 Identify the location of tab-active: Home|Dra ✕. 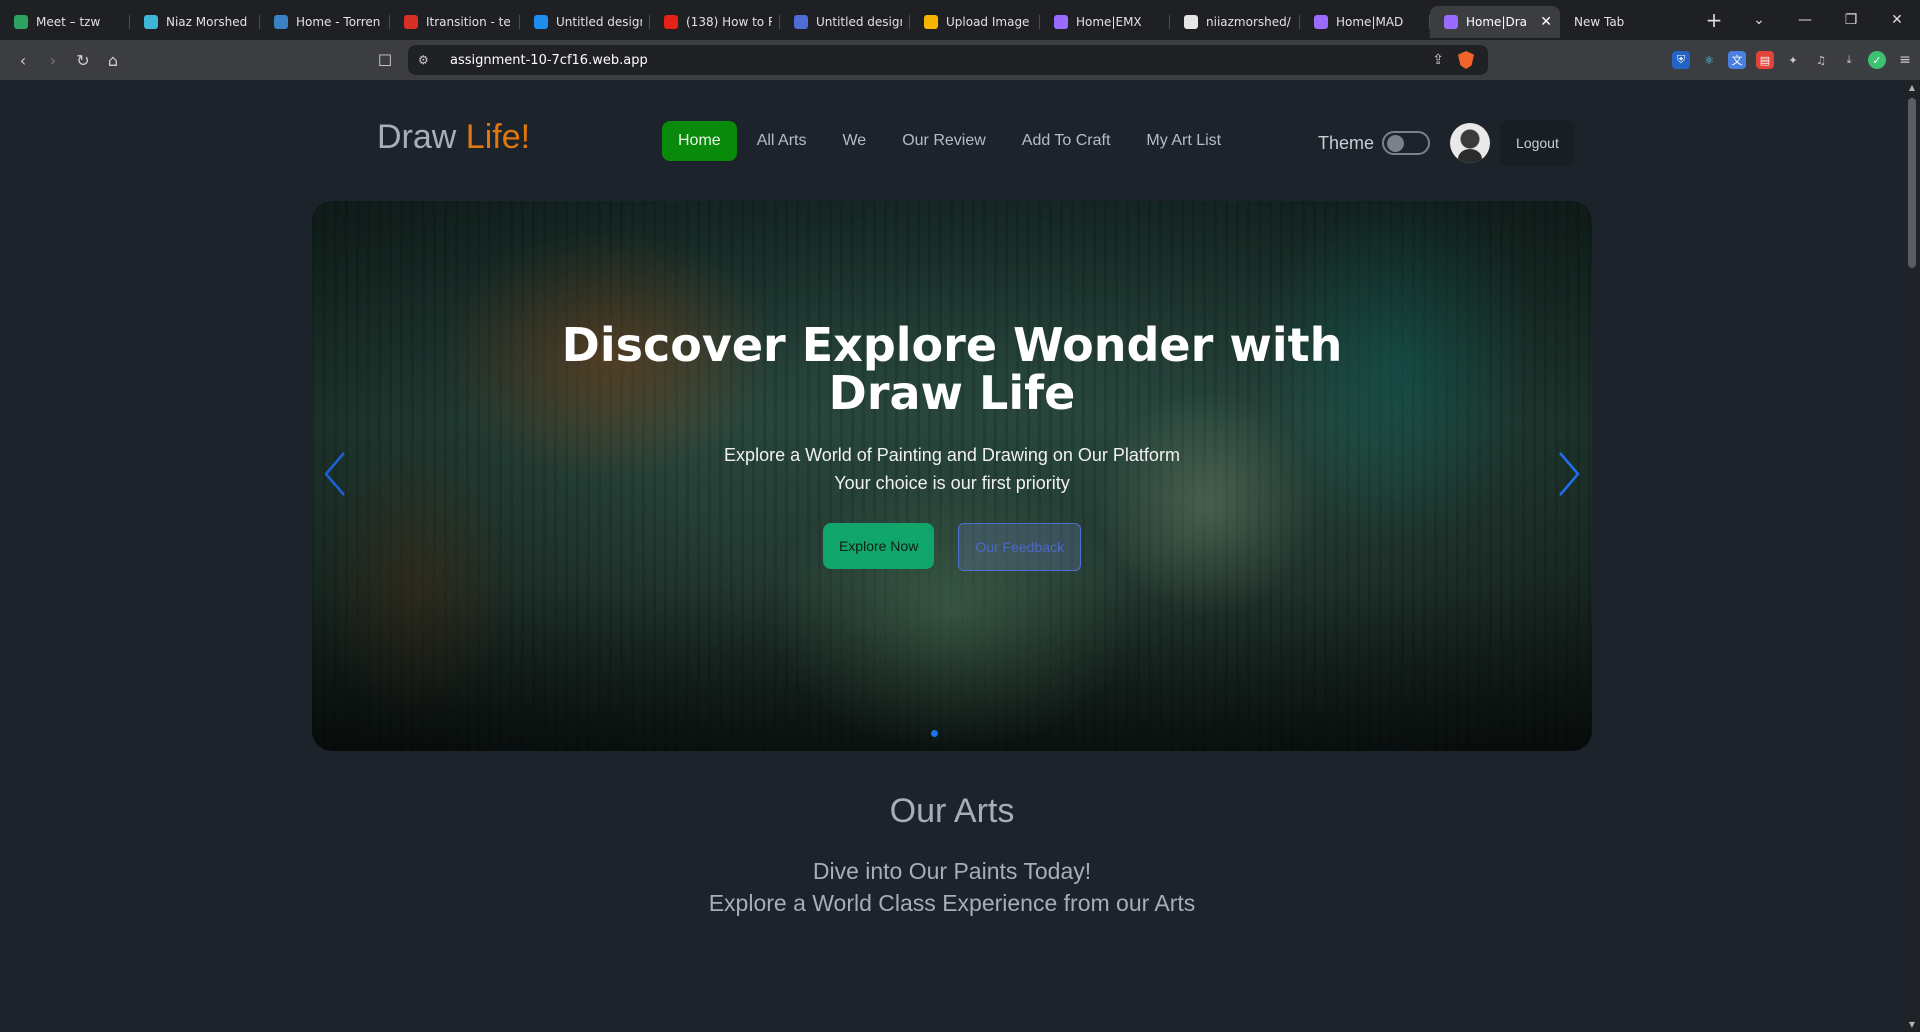
(1495, 22).